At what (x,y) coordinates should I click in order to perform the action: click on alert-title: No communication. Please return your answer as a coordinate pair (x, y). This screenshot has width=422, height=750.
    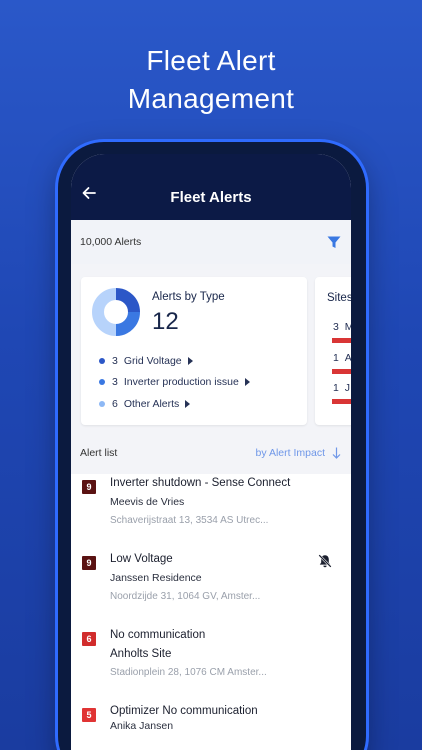
    Looking at the image, I should click on (158, 635).